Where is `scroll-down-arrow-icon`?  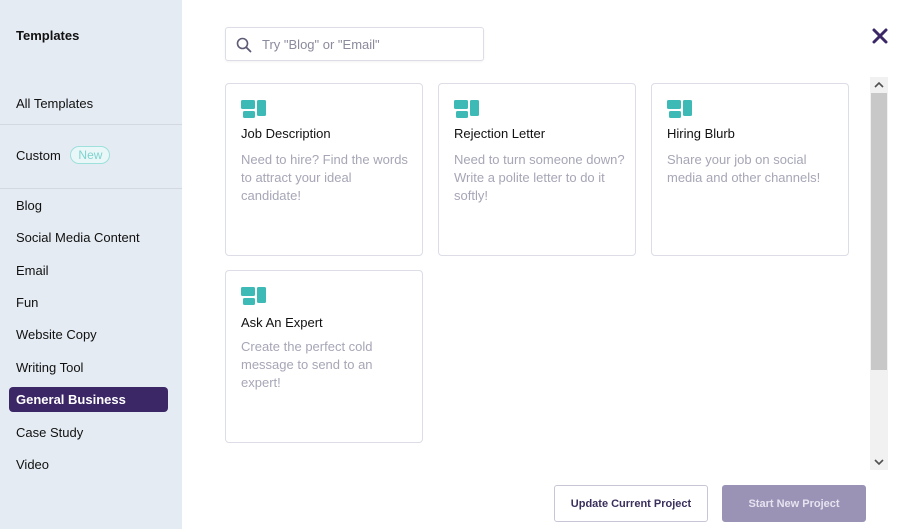
scroll-down-arrow-icon is located at coordinates (879, 462).